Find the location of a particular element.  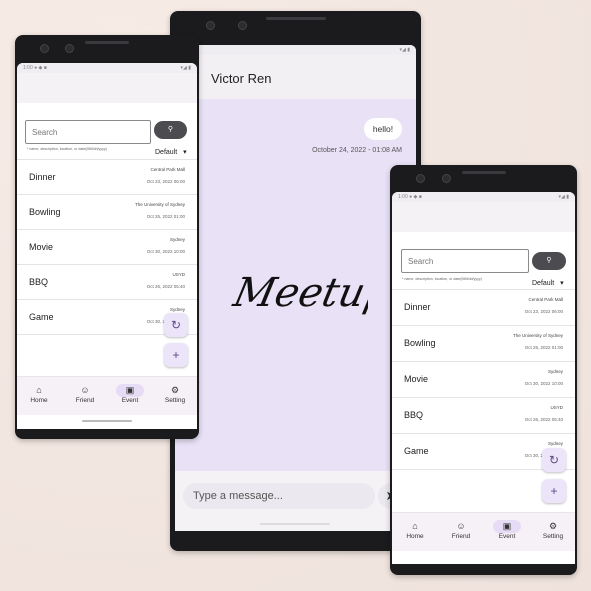

contact-name: Victor Ren is located at coordinates (241, 78).